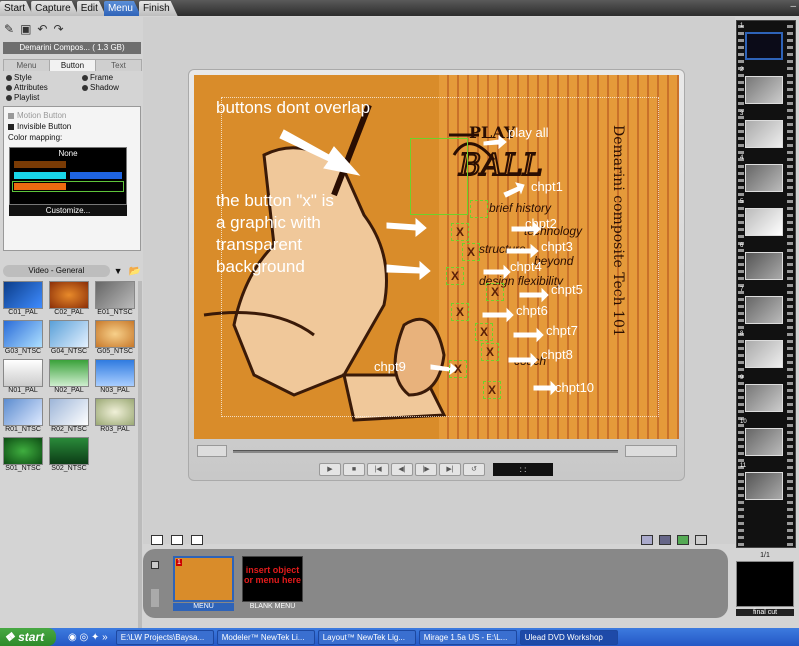  What do you see at coordinates (140, 456) in the screenshot?
I see `library-scrollbar` at bounding box center [140, 456].